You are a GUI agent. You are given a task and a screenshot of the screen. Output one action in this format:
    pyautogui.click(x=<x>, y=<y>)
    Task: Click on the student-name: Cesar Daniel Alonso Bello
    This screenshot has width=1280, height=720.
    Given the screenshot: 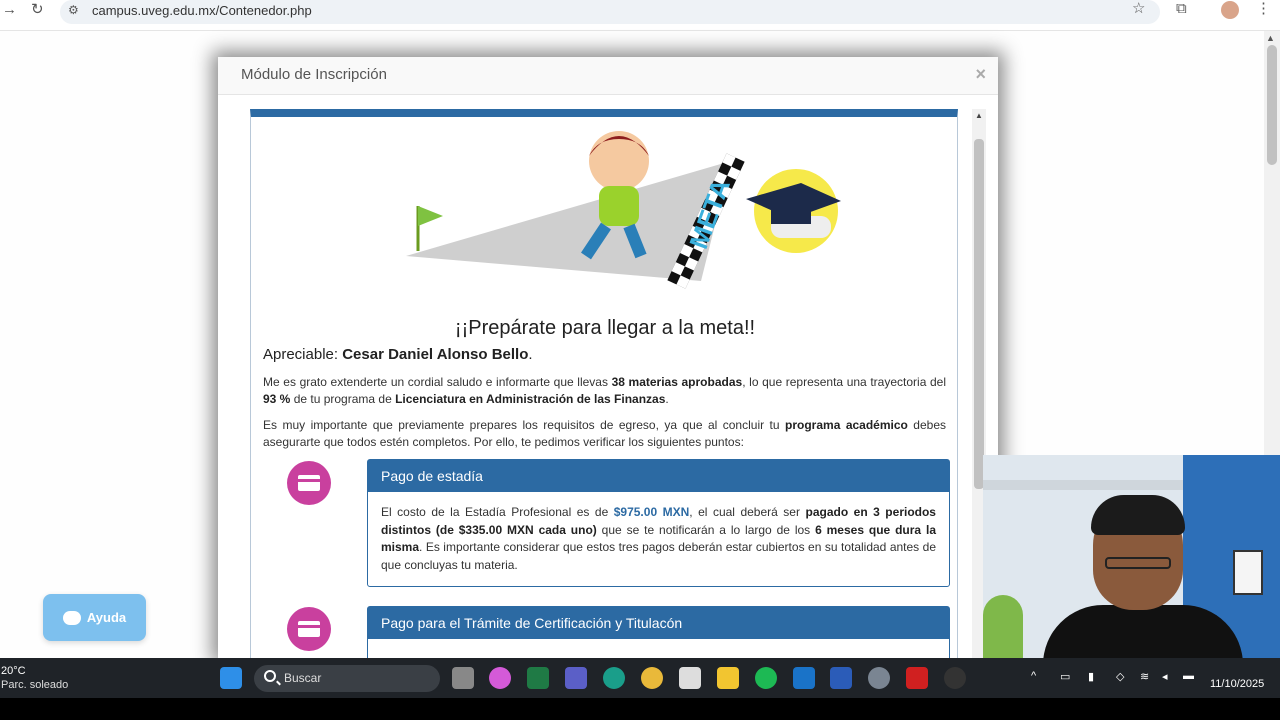 What is the action you would take?
    pyautogui.click(x=435, y=354)
    